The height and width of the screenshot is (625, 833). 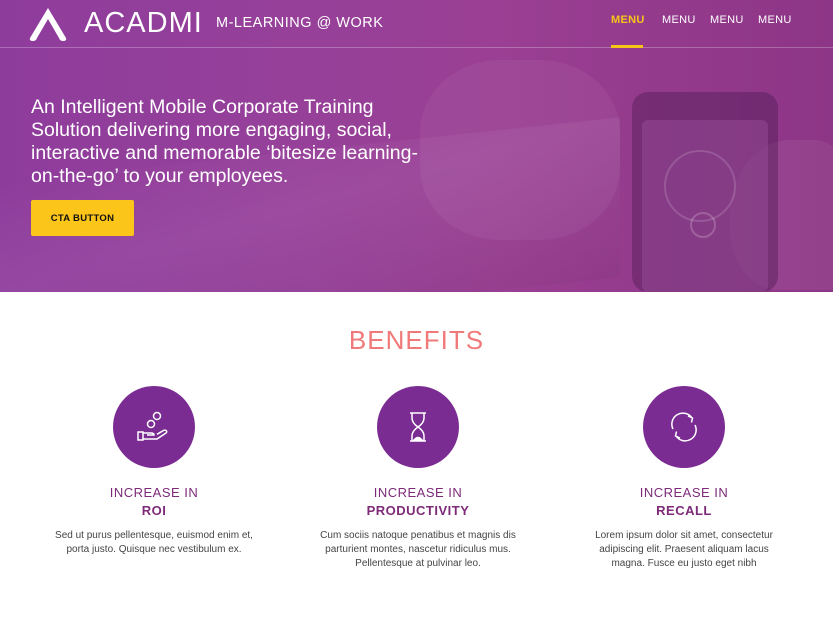 What do you see at coordinates (678, 30) in the screenshot?
I see `nav-item-menu-2: MENU` at bounding box center [678, 30].